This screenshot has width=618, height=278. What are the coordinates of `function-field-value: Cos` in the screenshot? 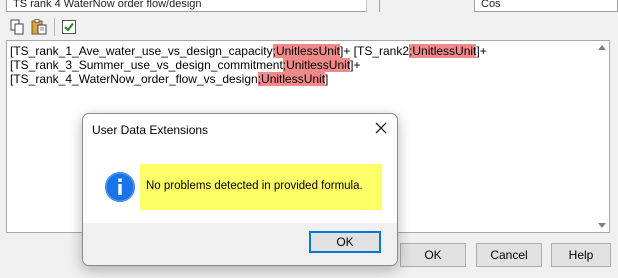 It's located at (491, 5).